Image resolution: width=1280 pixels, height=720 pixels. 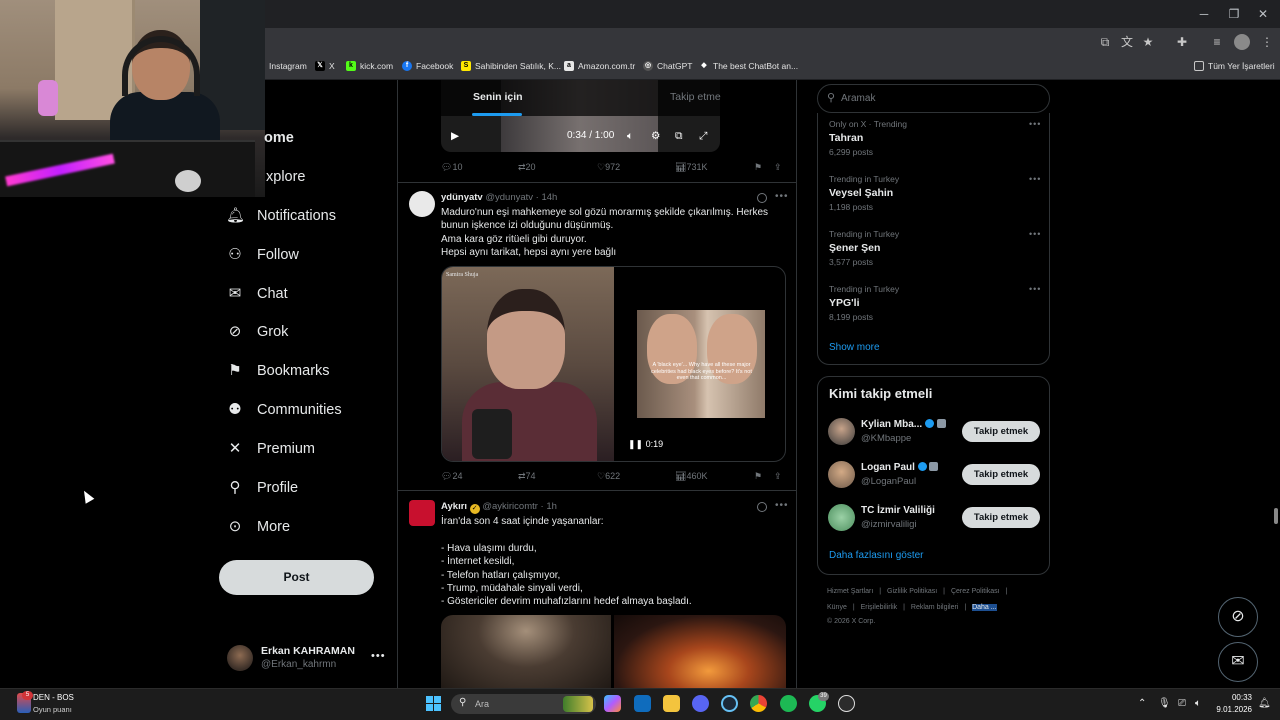 I want to click on steam-icon, so click(x=729, y=703).